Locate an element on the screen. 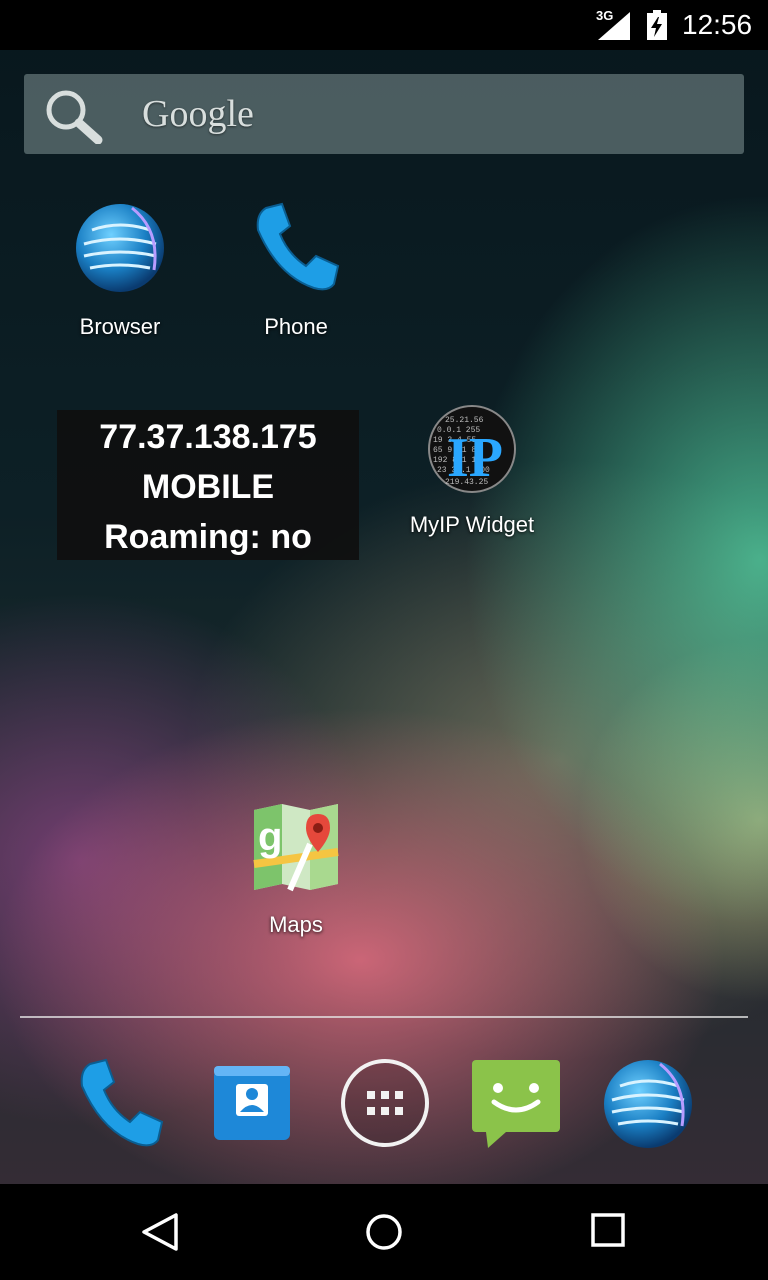 The image size is (768, 1280). ip-address: 77.37.138.175 is located at coordinates (208, 437).